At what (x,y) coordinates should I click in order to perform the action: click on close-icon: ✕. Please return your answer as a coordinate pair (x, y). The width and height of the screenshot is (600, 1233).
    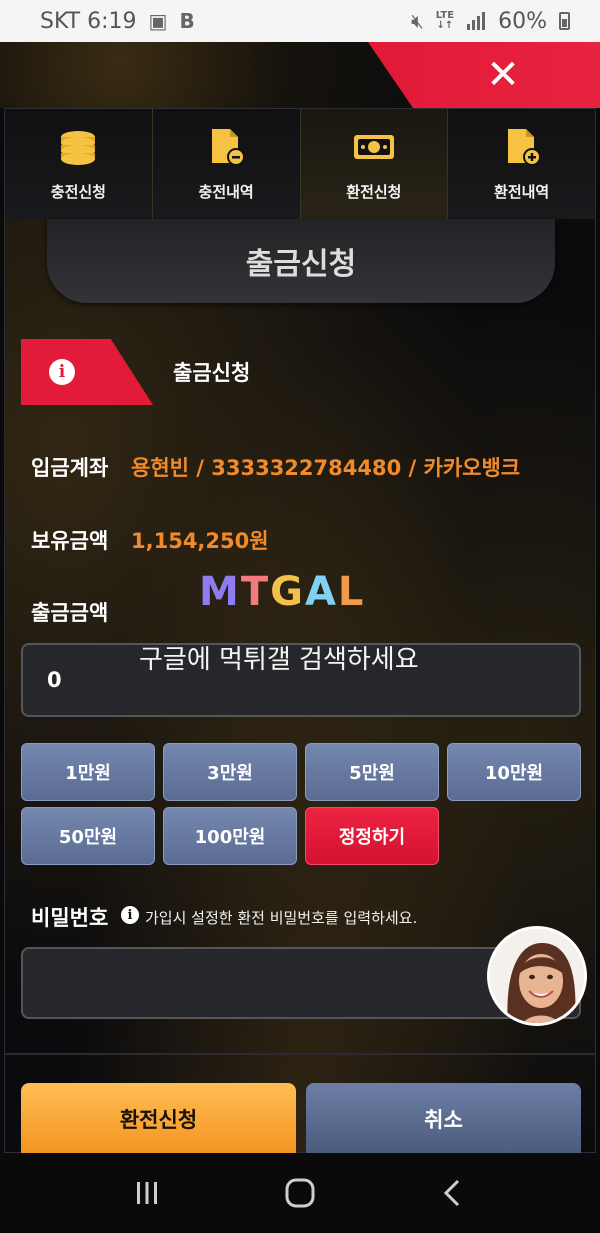
    Looking at the image, I should click on (503, 75).